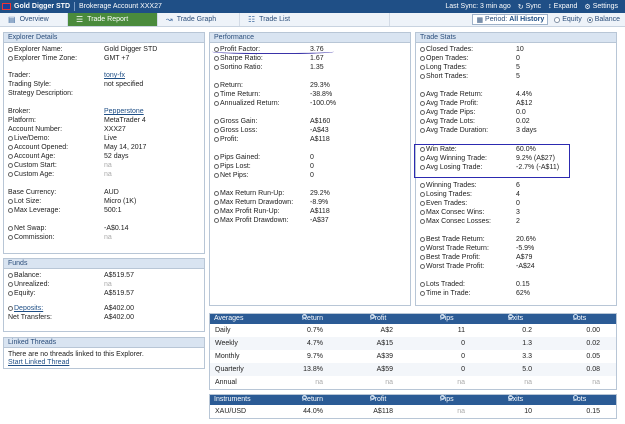 This screenshot has height=424, width=625. Describe the element at coordinates (124, 111) in the screenshot. I see `row-value: Pepperstone` at that location.